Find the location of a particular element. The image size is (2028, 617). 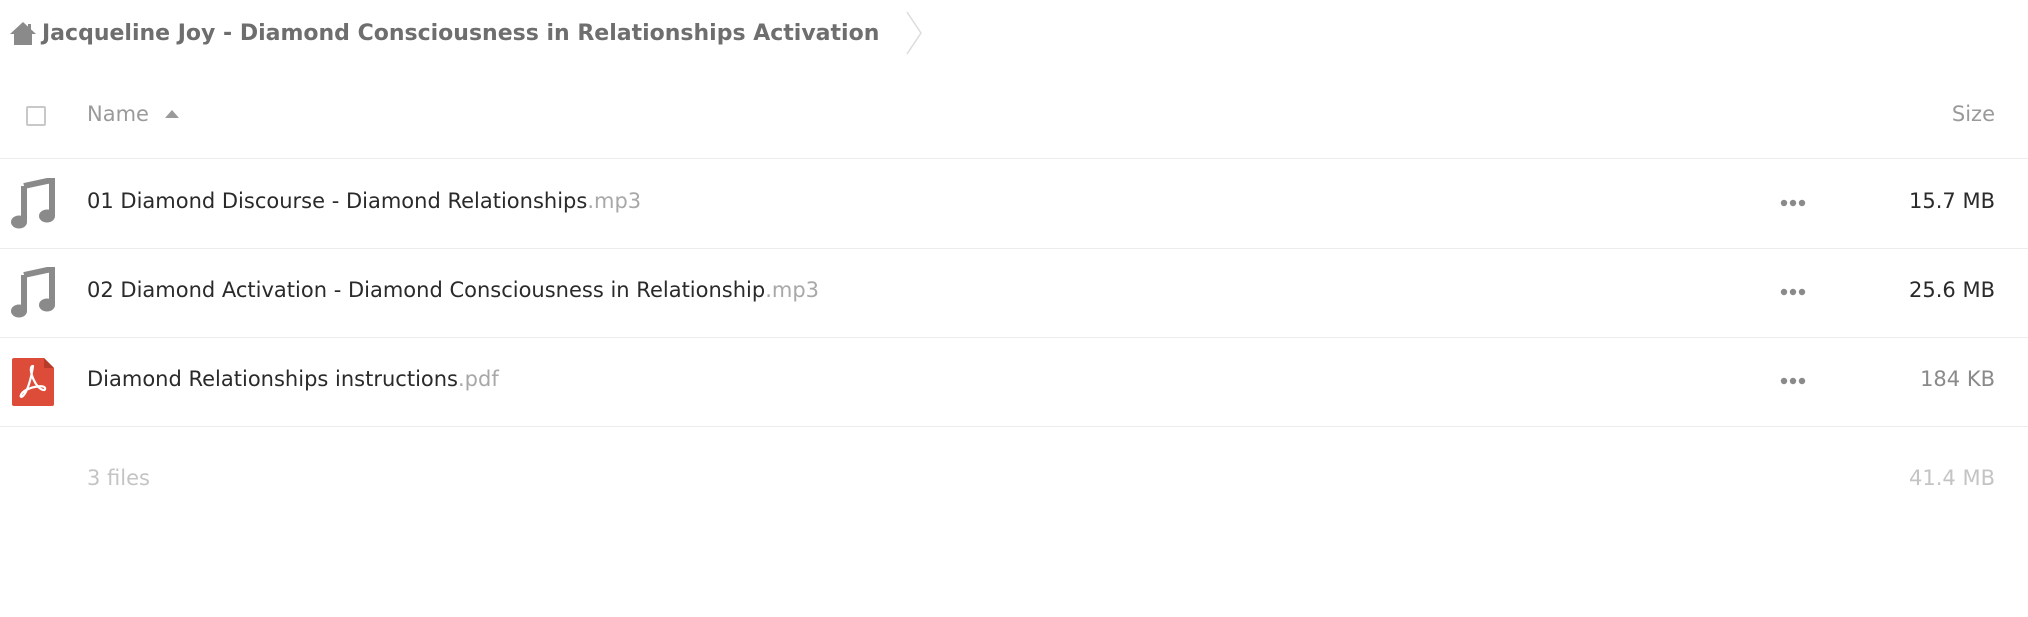

file-count: 3 files is located at coordinates (118, 478).